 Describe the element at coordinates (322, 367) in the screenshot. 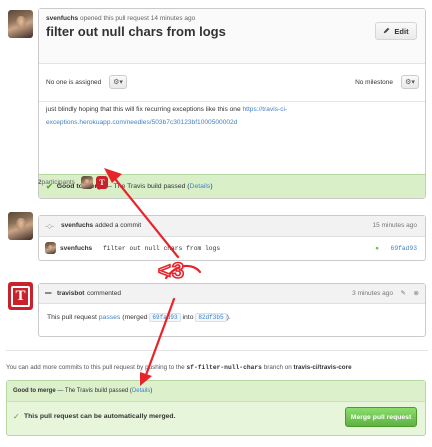

I see `repo-name: travis-ci/travis-core` at that location.